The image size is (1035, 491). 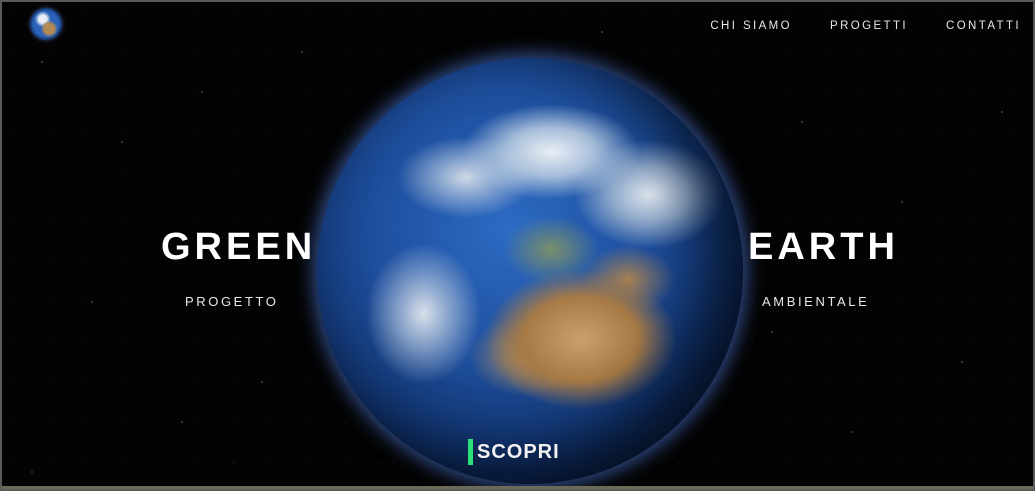 I want to click on bottom-strip, so click(x=517, y=487).